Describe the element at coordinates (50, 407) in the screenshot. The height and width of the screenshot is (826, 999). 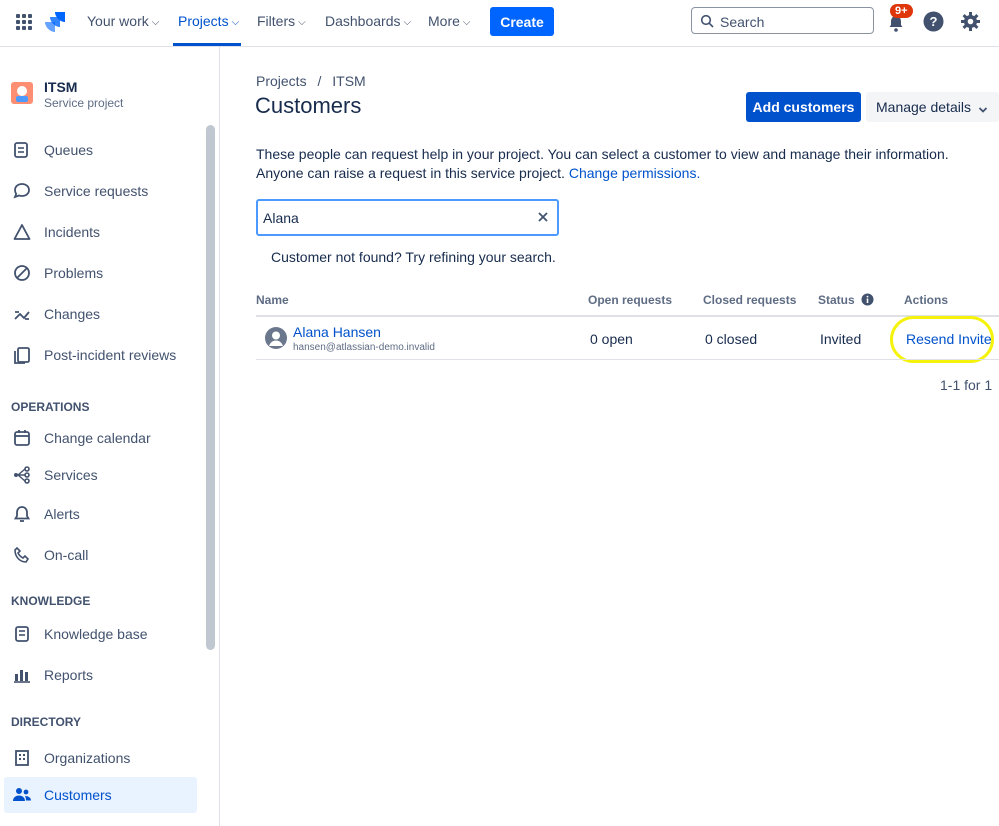
I see `section-heading-operations: OPERATIONS` at that location.